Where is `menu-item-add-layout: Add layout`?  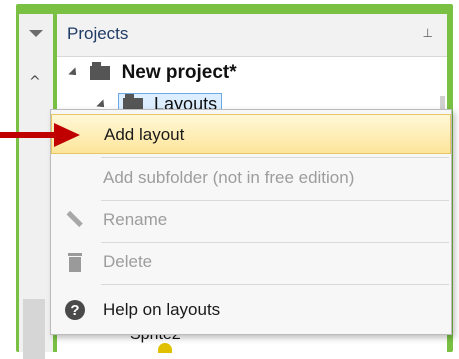
menu-item-add-layout: Add layout is located at coordinates (251, 134).